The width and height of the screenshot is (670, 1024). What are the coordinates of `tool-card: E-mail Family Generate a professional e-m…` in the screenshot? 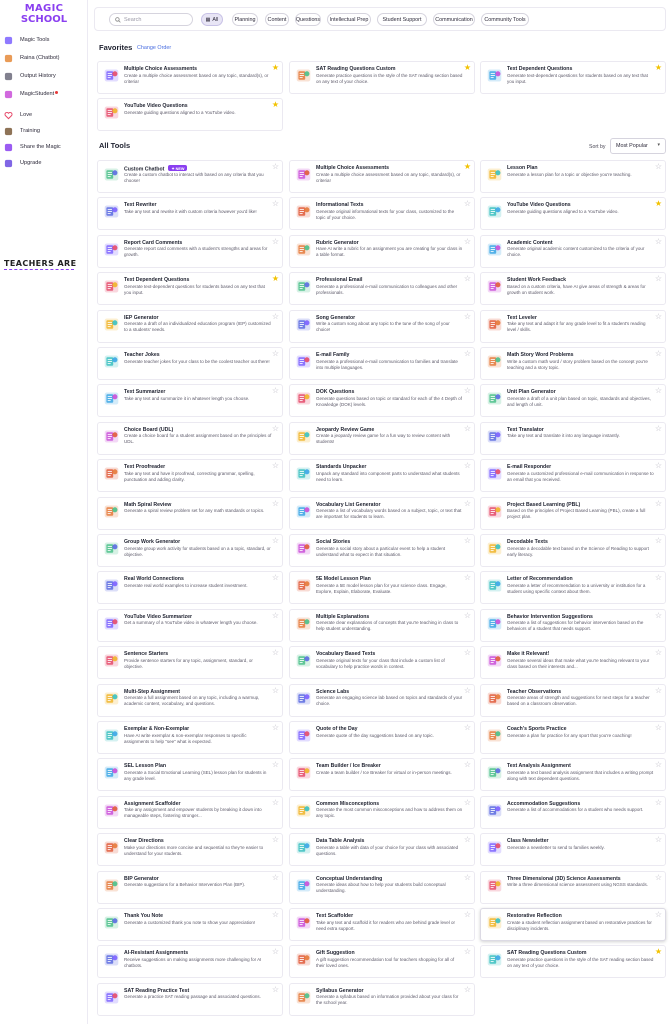 It's located at (382, 363).